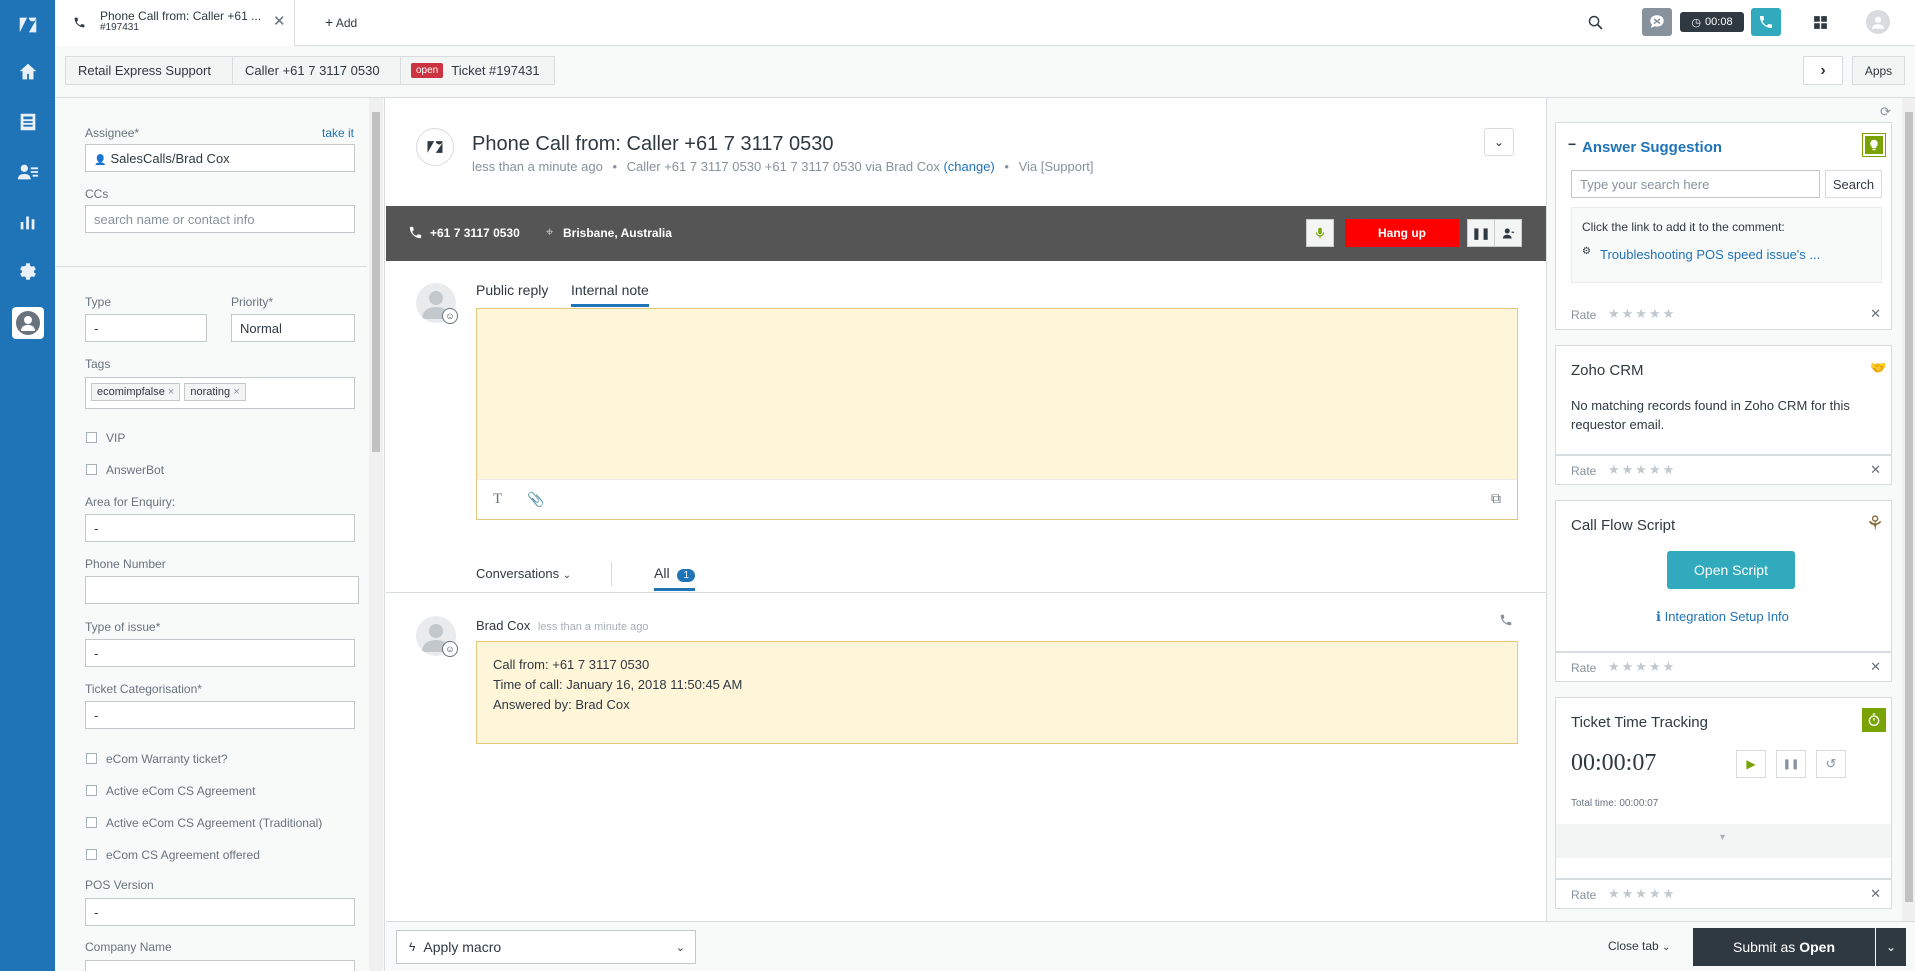  I want to click on rate-label: Rate, so click(1584, 471).